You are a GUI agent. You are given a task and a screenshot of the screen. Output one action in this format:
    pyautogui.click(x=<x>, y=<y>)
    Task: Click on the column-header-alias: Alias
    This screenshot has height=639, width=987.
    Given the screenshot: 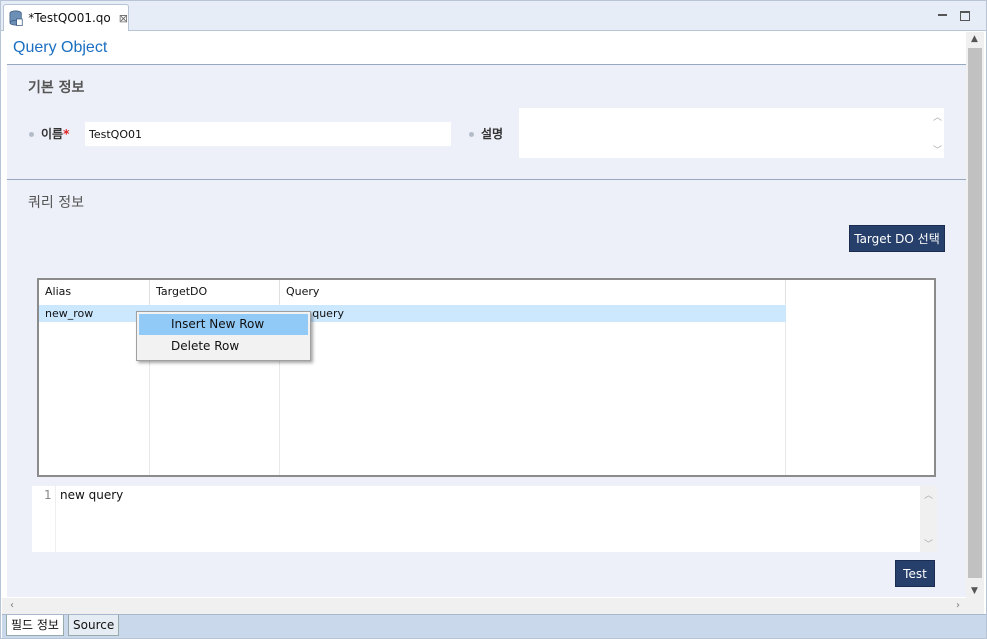 What is the action you would take?
    pyautogui.click(x=94, y=292)
    